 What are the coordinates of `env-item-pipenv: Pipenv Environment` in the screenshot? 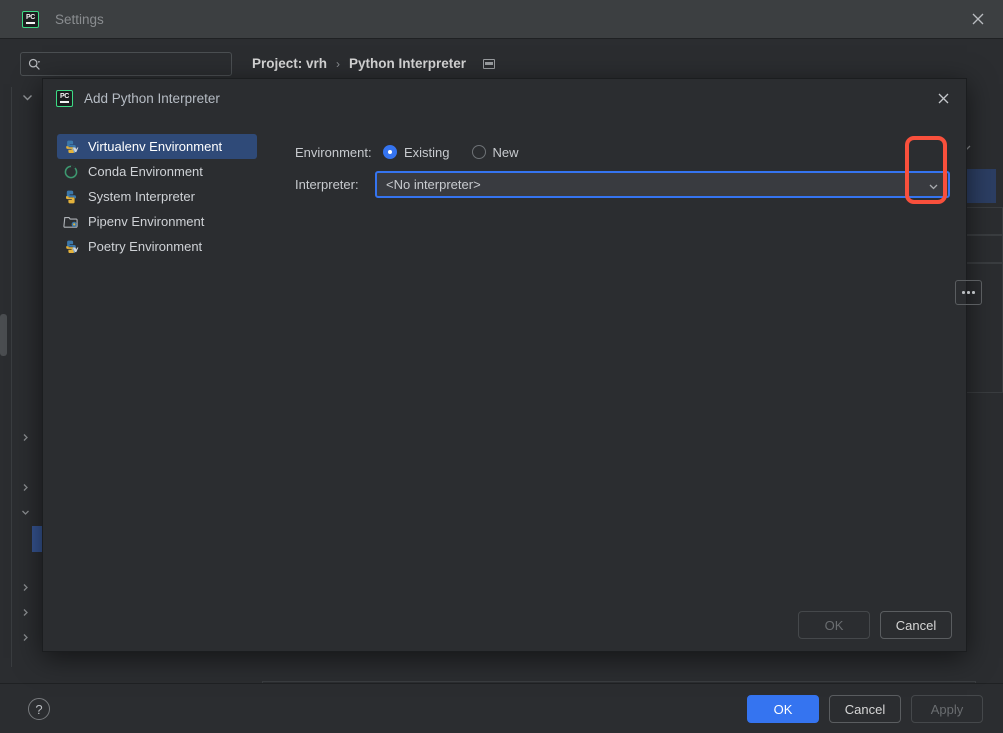 It's located at (157, 221).